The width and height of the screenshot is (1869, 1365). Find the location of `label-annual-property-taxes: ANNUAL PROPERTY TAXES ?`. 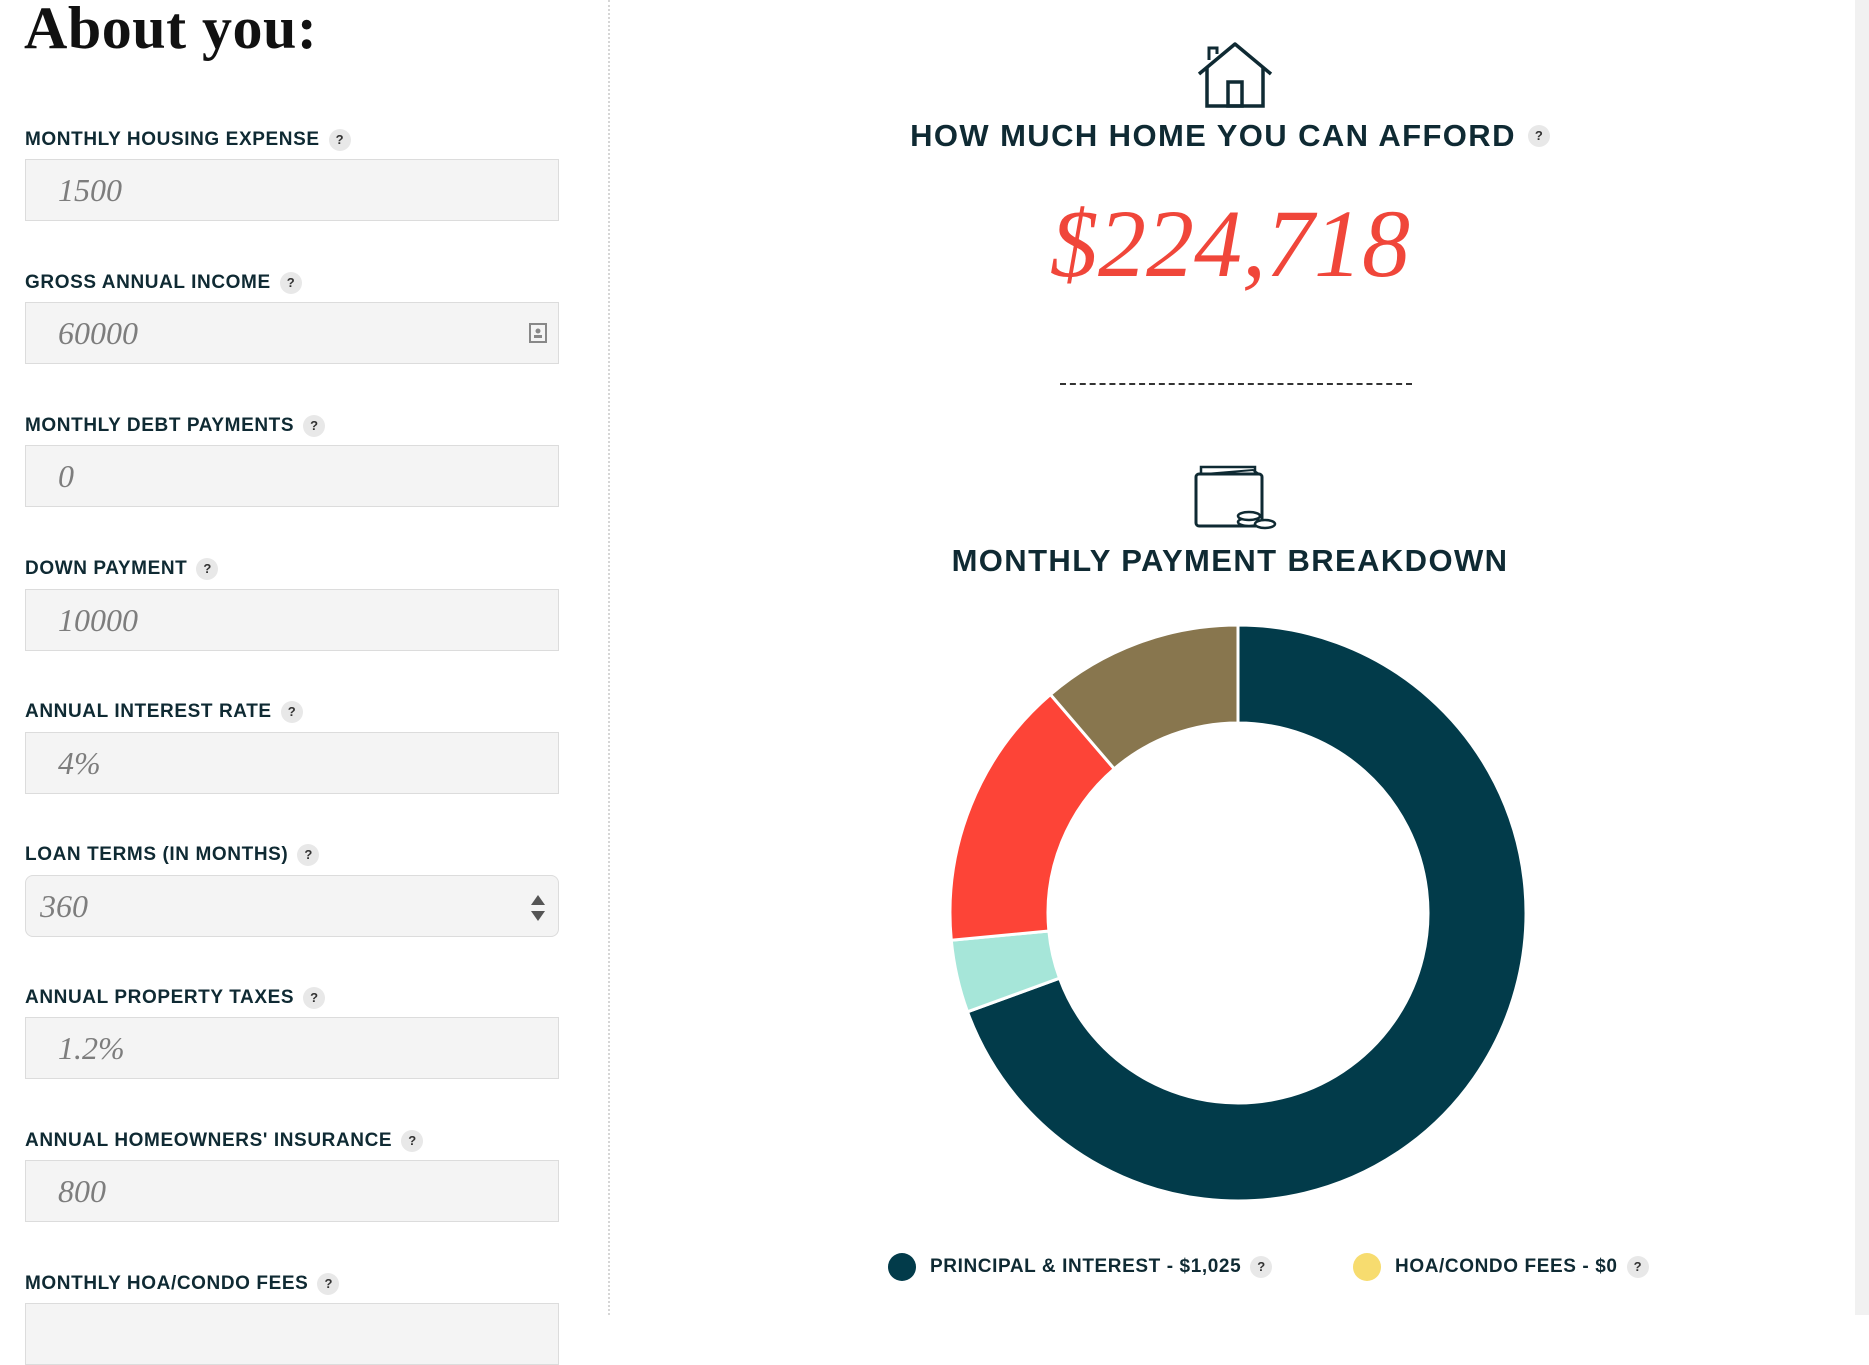

label-annual-property-taxes: ANNUAL PROPERTY TAXES ? is located at coordinates (175, 998).